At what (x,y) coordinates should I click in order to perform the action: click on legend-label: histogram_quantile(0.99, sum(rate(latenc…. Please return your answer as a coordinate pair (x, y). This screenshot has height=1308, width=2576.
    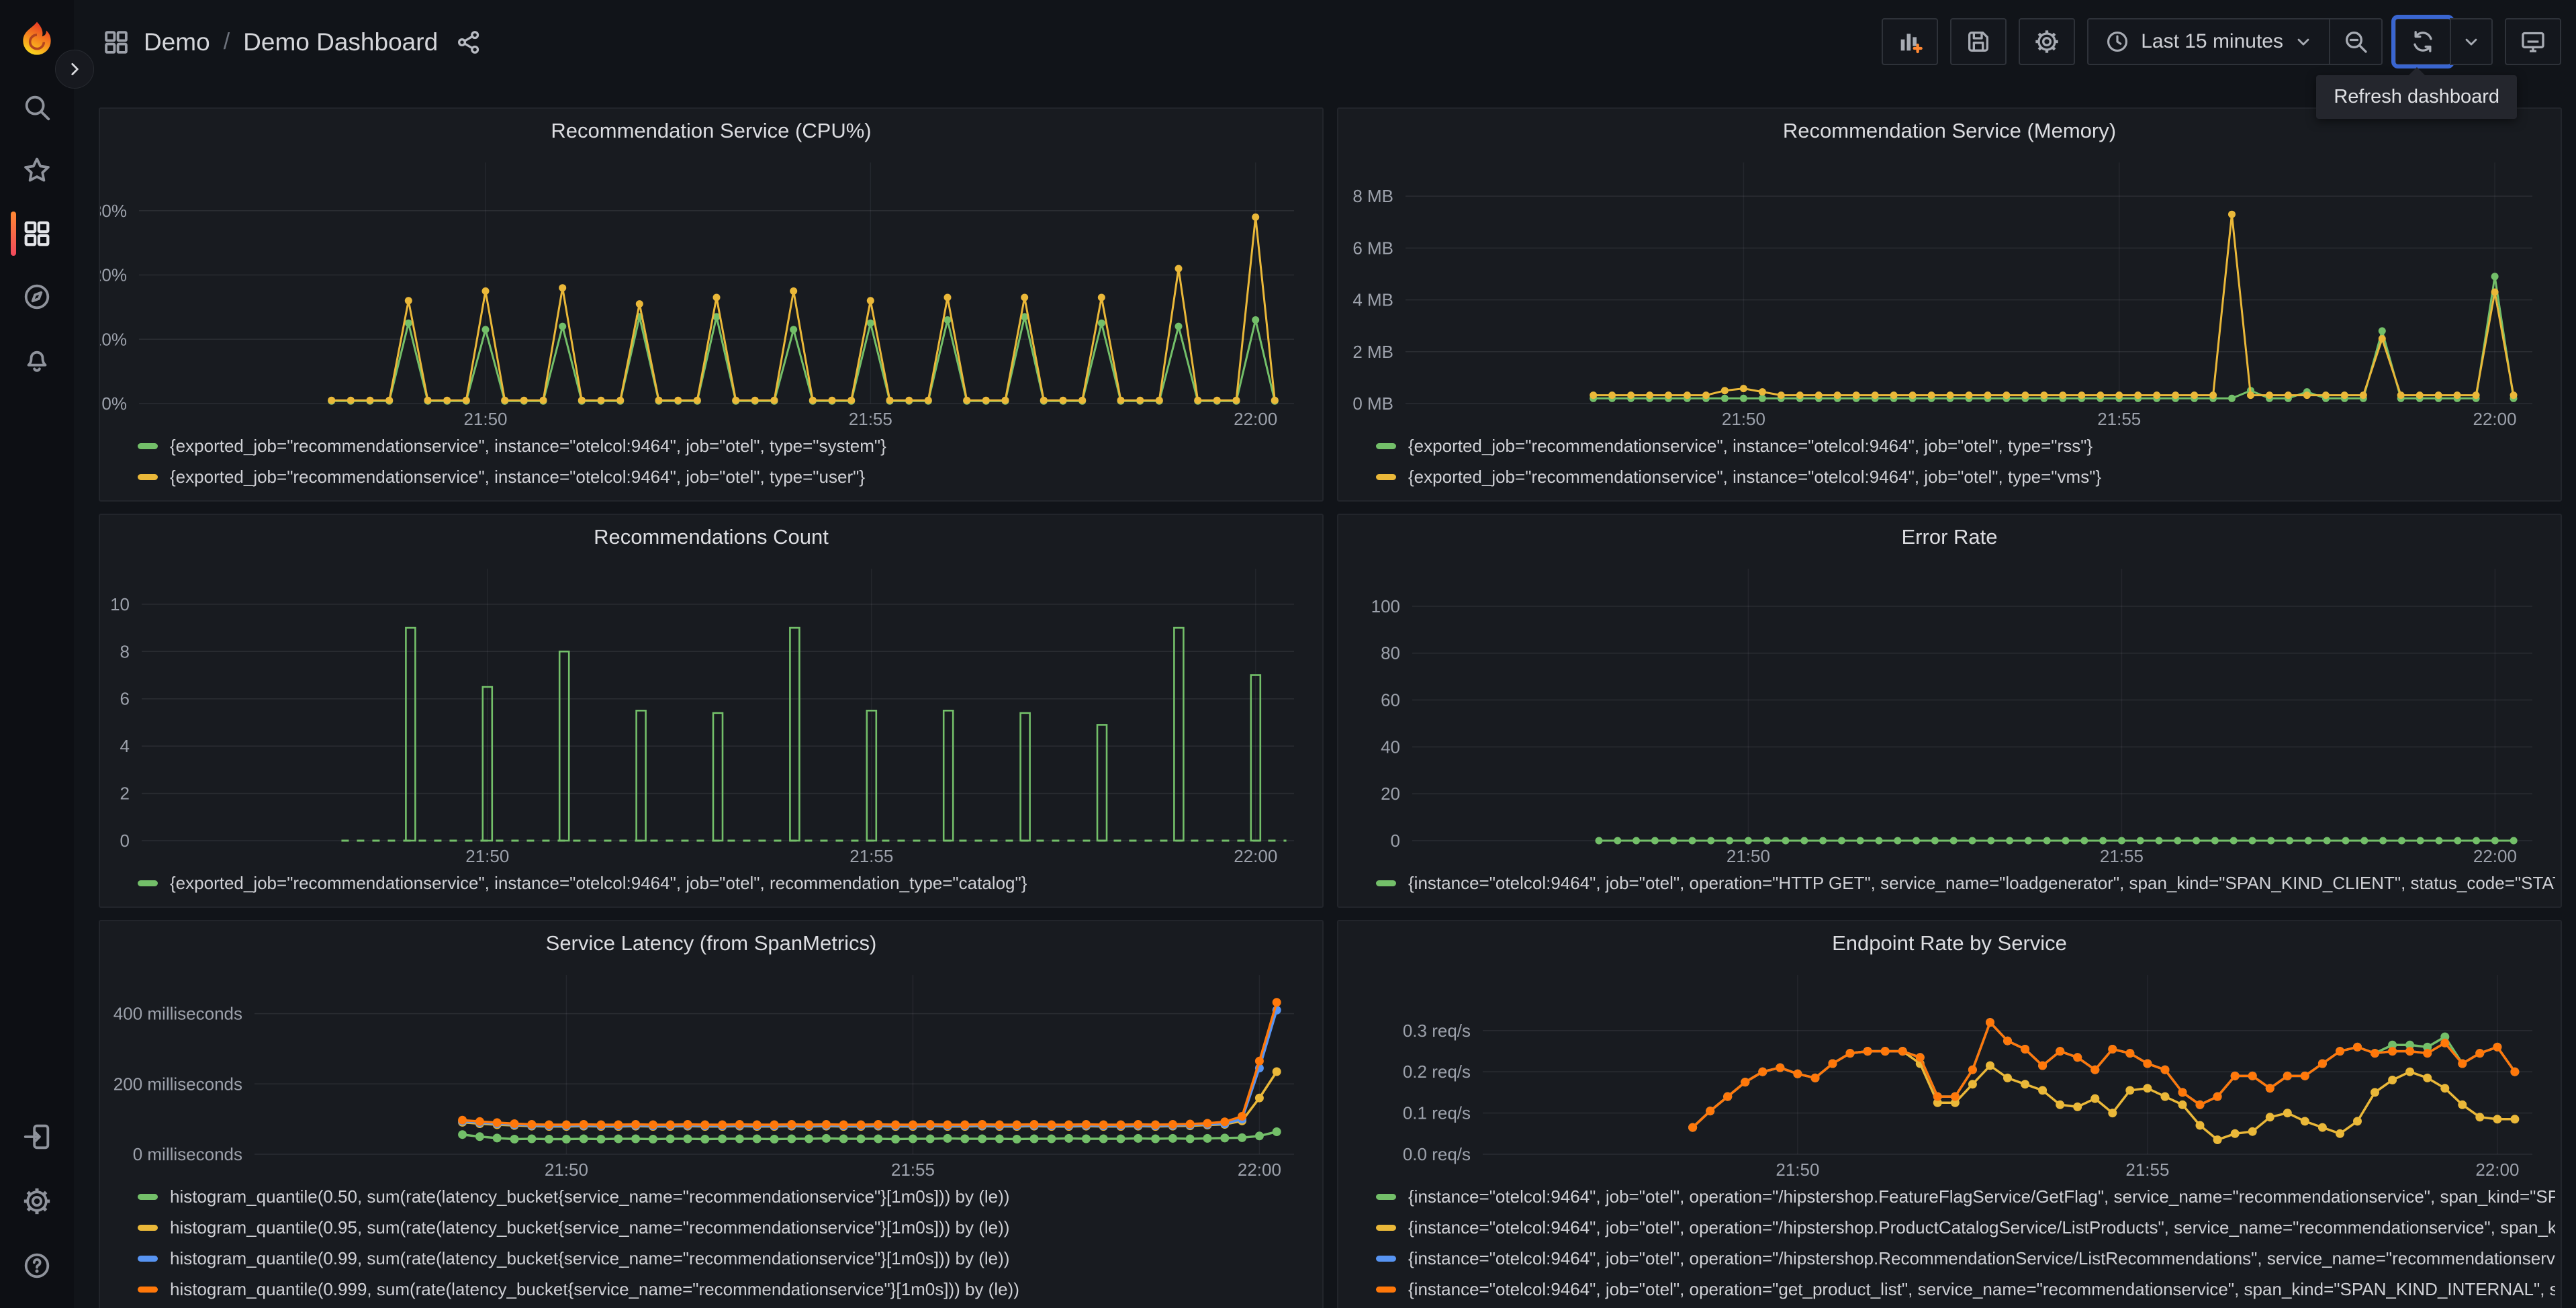
    Looking at the image, I should click on (589, 1258).